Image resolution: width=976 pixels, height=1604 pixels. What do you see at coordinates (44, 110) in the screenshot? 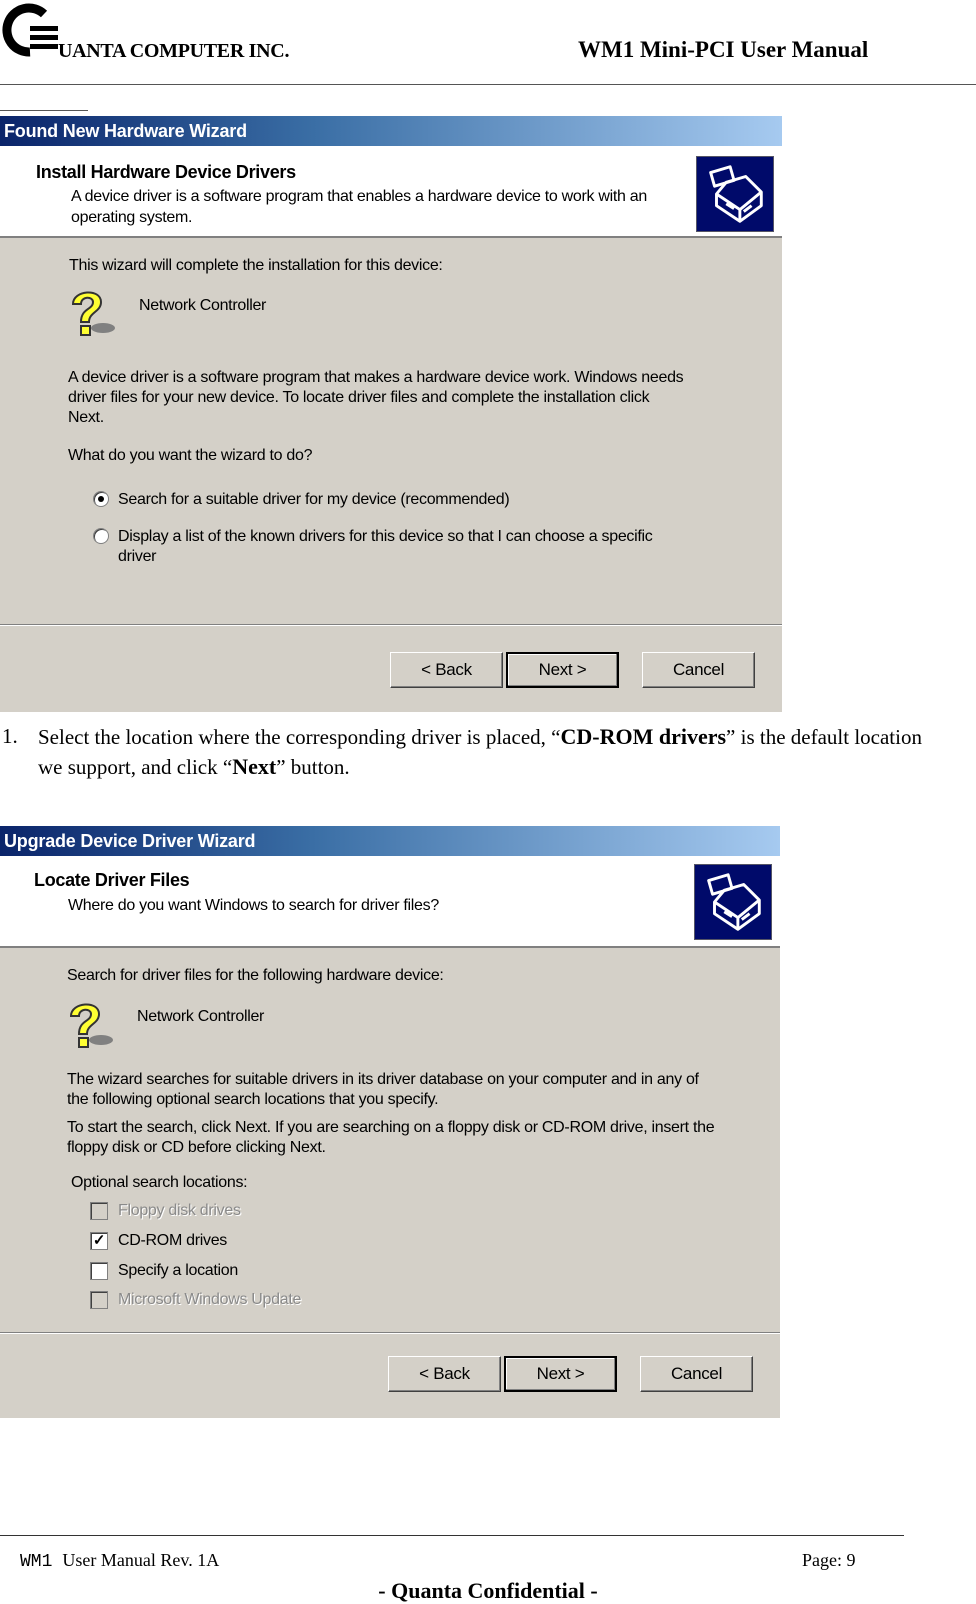
I see `header-divider-short` at bounding box center [44, 110].